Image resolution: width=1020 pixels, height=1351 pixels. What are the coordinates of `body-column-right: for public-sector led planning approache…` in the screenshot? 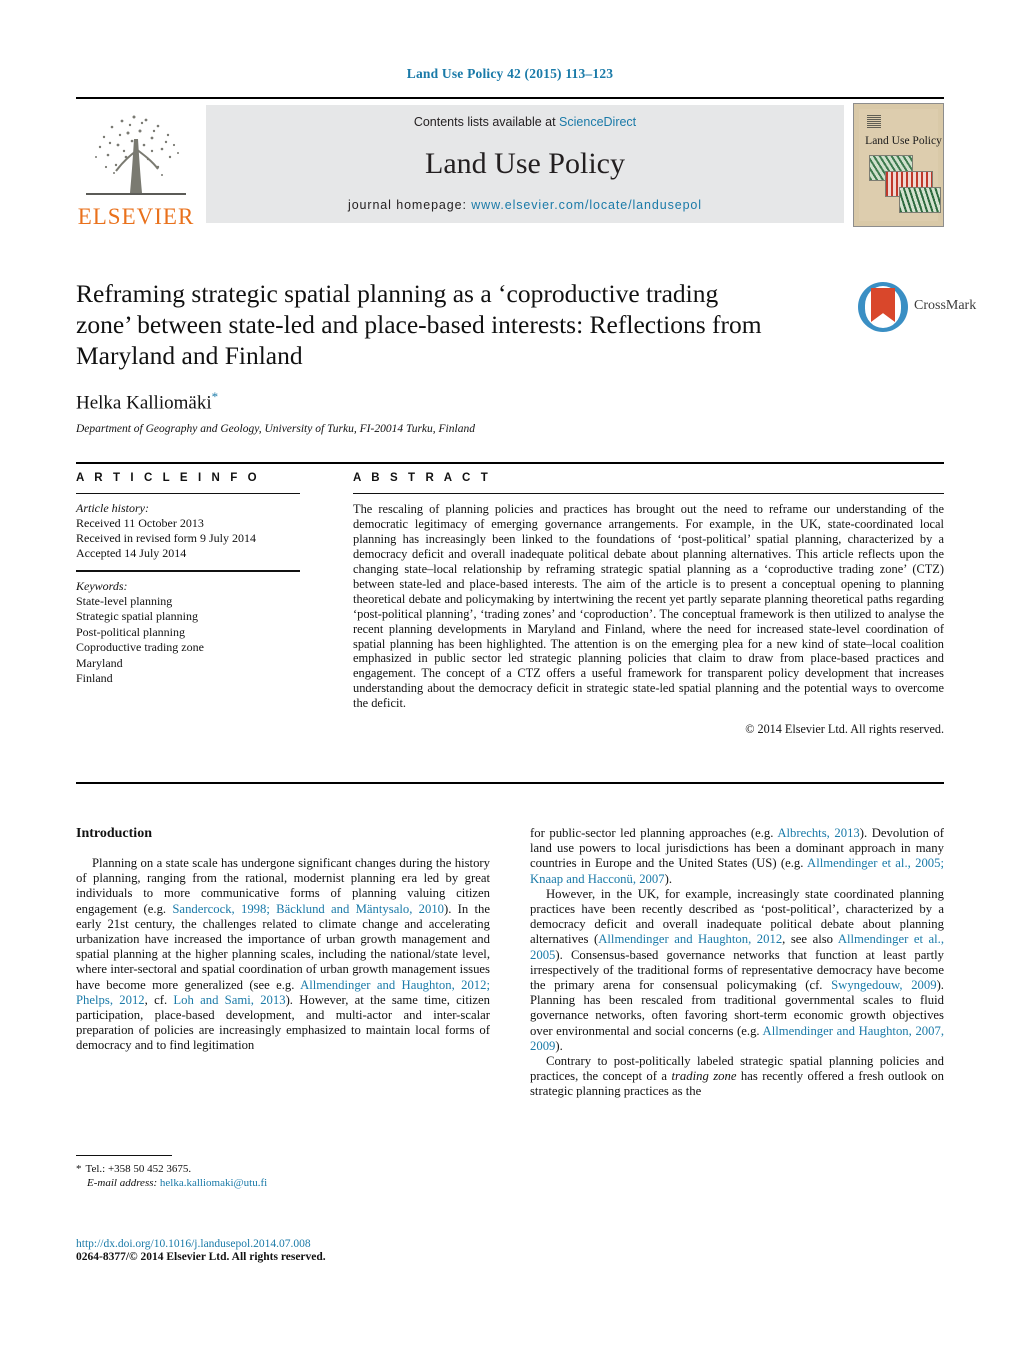 It's located at (737, 963).